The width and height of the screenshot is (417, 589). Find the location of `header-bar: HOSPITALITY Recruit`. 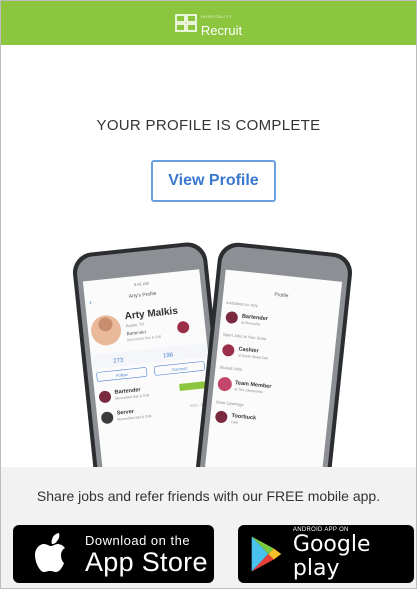

header-bar: HOSPITALITY Recruit is located at coordinates (208, 23).